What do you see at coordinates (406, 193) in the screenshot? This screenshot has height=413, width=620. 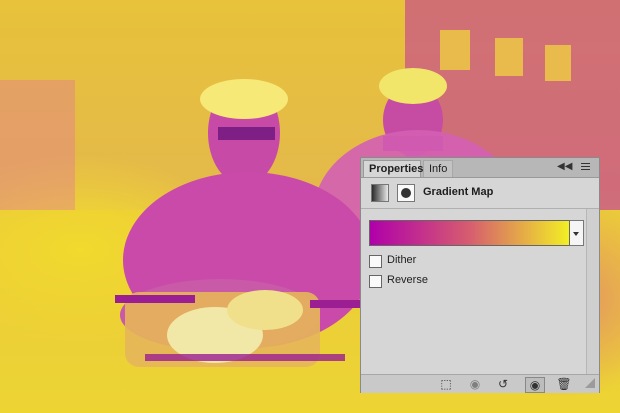 I see `layer-mask-icon` at bounding box center [406, 193].